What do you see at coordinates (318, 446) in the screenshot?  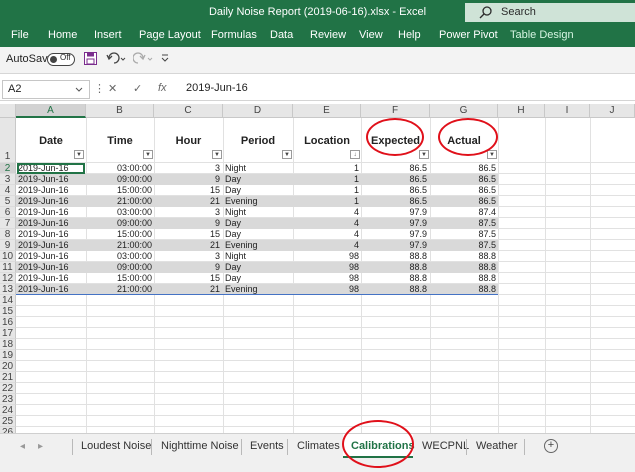 I see `sheet-tab-climates: Climates` at bounding box center [318, 446].